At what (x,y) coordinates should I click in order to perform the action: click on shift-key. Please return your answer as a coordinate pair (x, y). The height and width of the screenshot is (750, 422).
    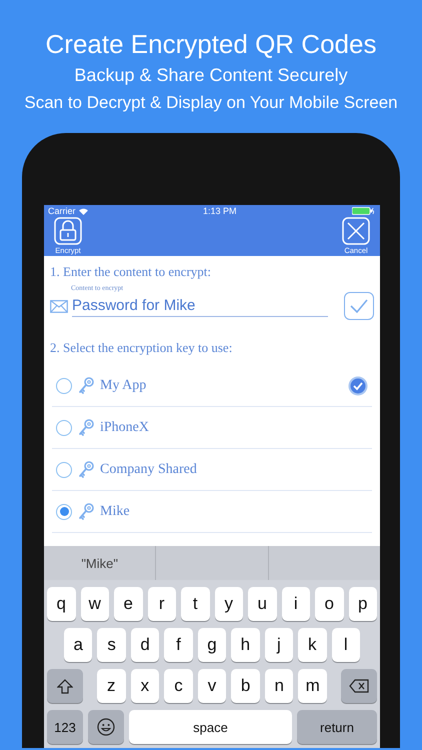
    Looking at the image, I should click on (65, 686).